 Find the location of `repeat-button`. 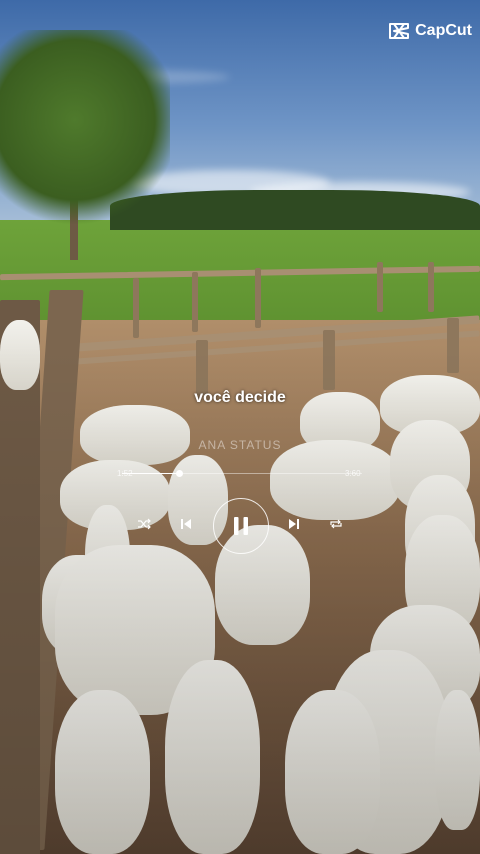

repeat-button is located at coordinates (336, 524).